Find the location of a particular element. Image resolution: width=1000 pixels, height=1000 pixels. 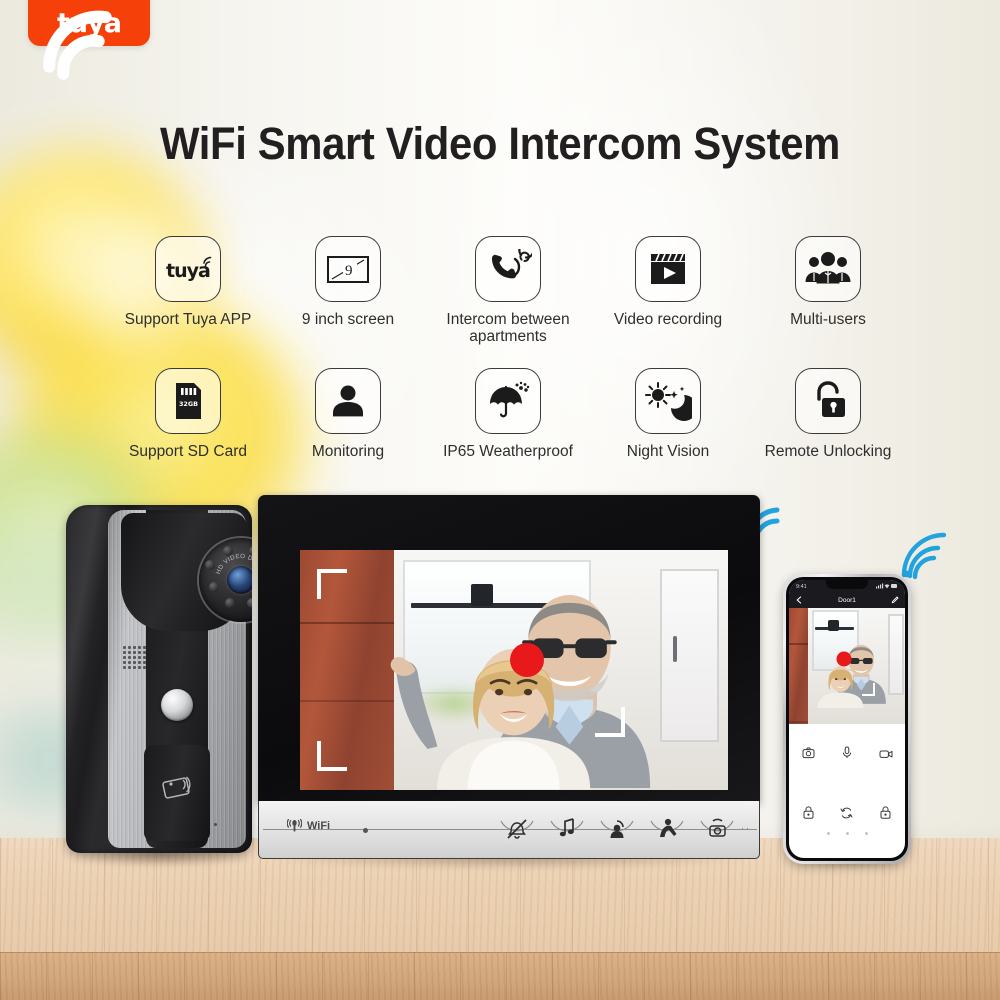

monitor-touch-keys is located at coordinates (617, 829).